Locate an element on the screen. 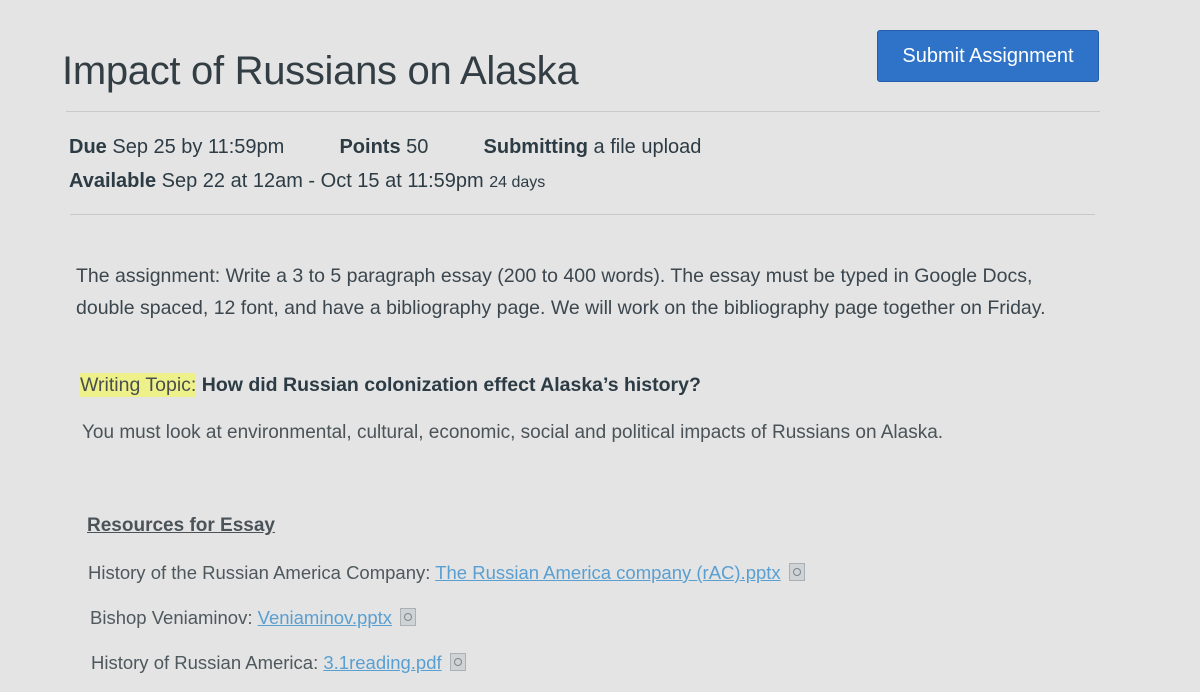  resource-label: History of Russian America: is located at coordinates (205, 662).